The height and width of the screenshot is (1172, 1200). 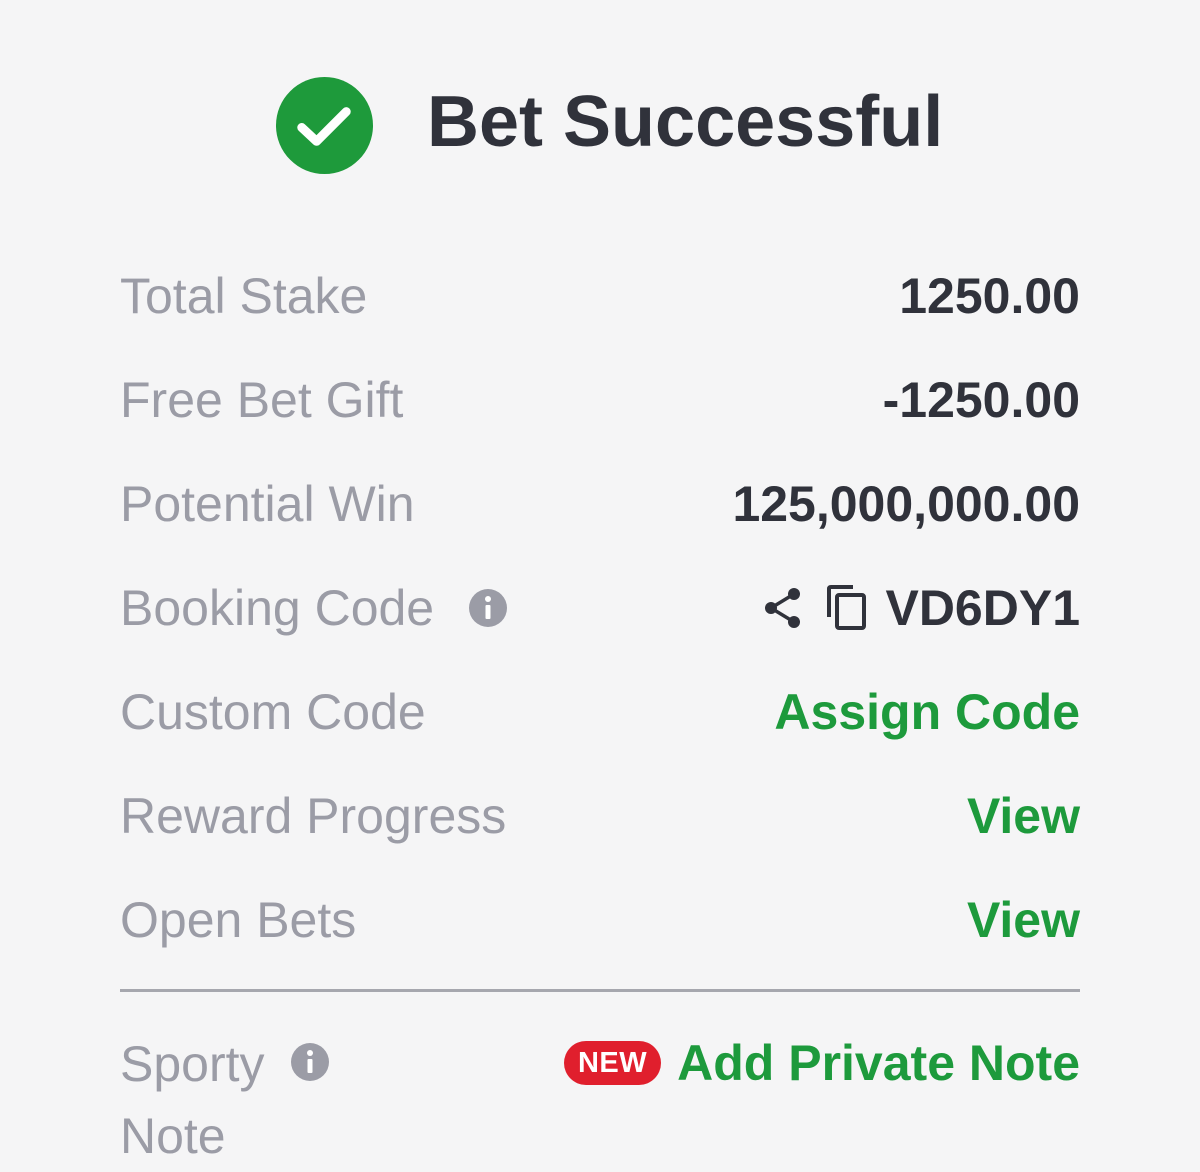 I want to click on free-bet-gift-row: Free Bet Gift -1250.00, so click(x=600, y=400).